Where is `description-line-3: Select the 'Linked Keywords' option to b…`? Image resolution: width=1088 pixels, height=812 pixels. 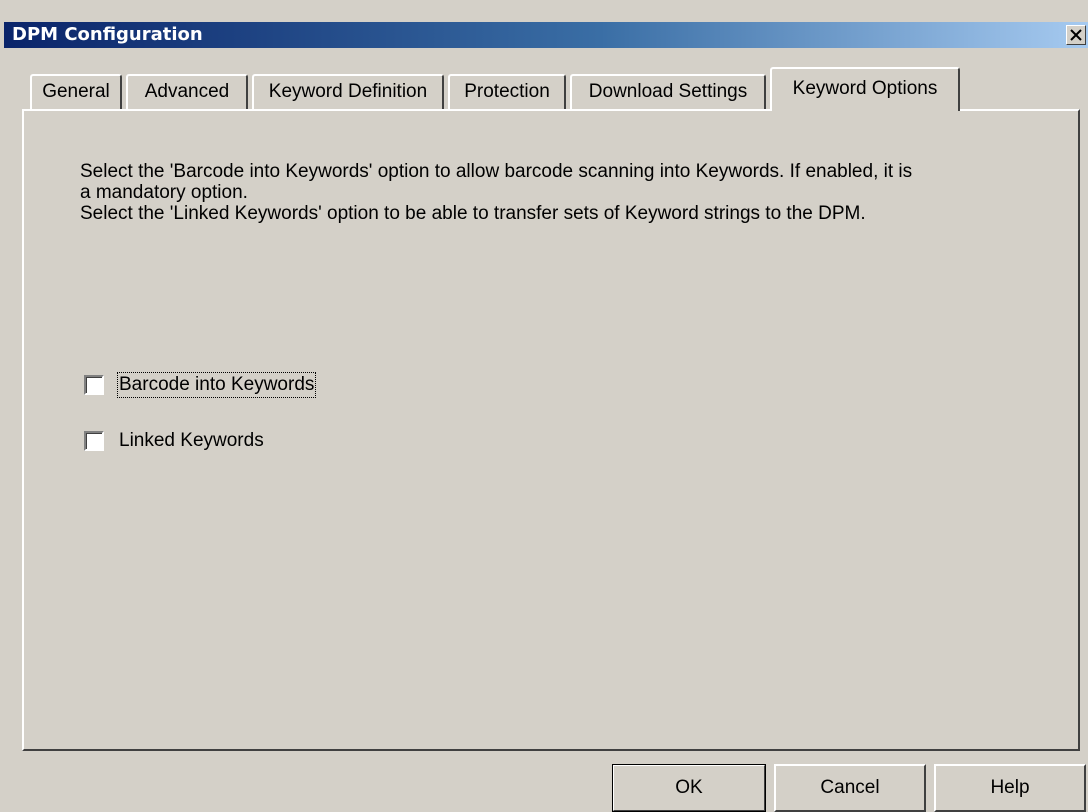 description-line-3: Select the 'Linked Keywords' option to b… is located at coordinates (473, 213).